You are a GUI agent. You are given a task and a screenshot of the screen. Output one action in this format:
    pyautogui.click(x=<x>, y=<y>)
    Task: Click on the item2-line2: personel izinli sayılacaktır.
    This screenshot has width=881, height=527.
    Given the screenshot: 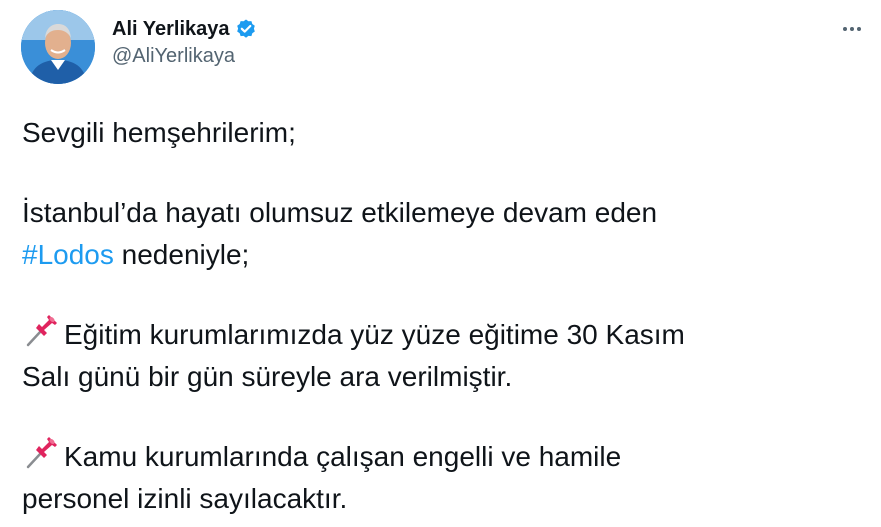 What is the action you would take?
    pyautogui.click(x=185, y=498)
    